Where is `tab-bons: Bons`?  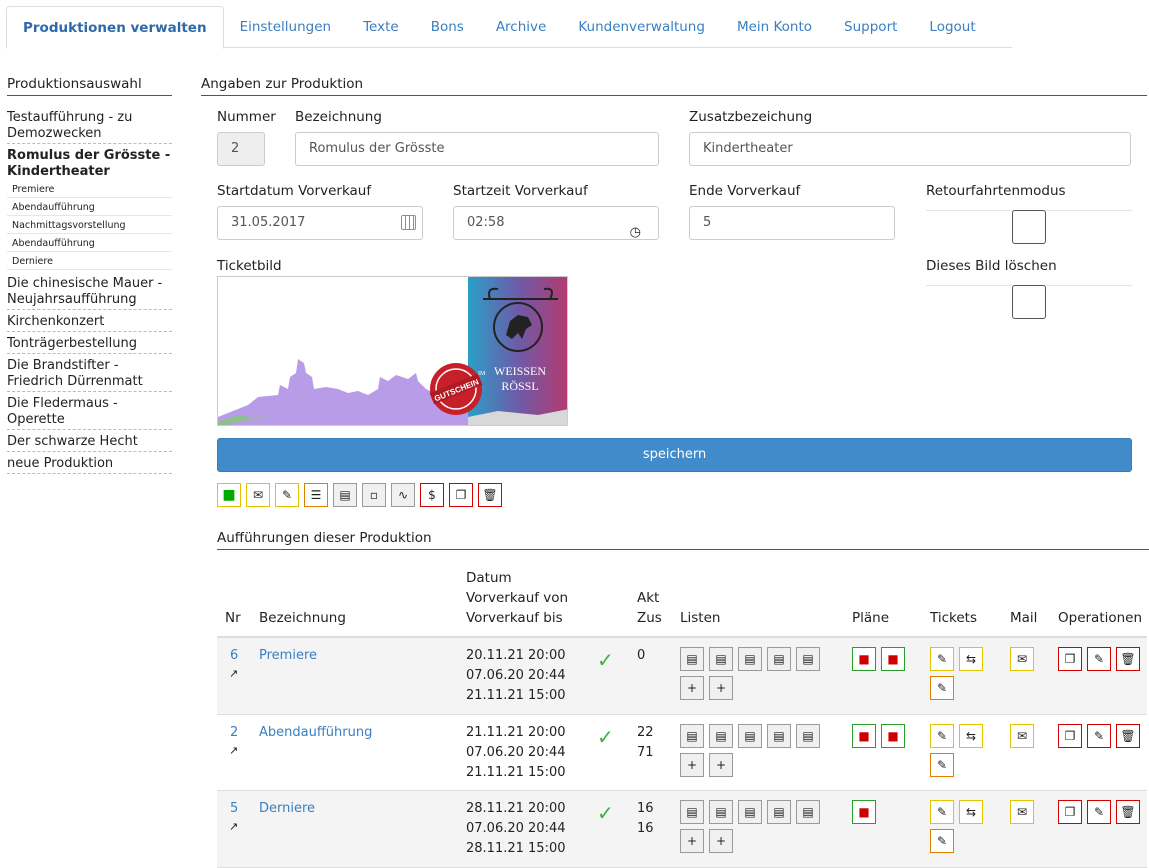 tab-bons: Bons is located at coordinates (447, 27).